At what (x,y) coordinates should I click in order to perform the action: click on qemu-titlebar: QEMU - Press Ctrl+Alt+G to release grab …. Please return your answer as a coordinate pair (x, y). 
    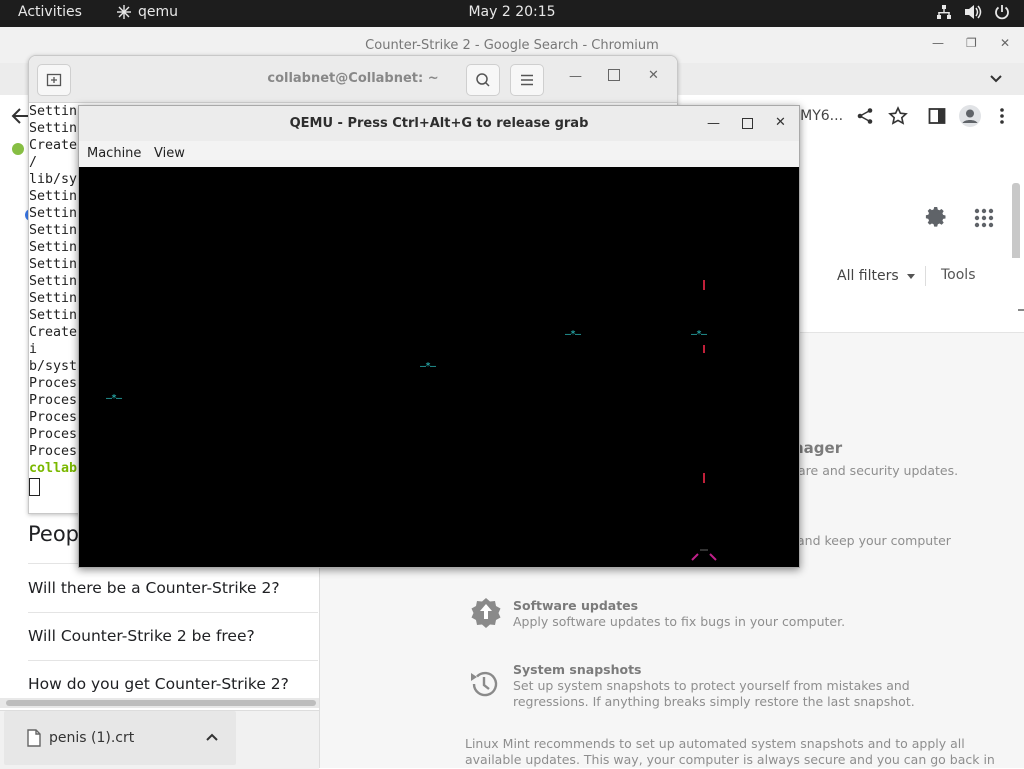
    Looking at the image, I should click on (439, 124).